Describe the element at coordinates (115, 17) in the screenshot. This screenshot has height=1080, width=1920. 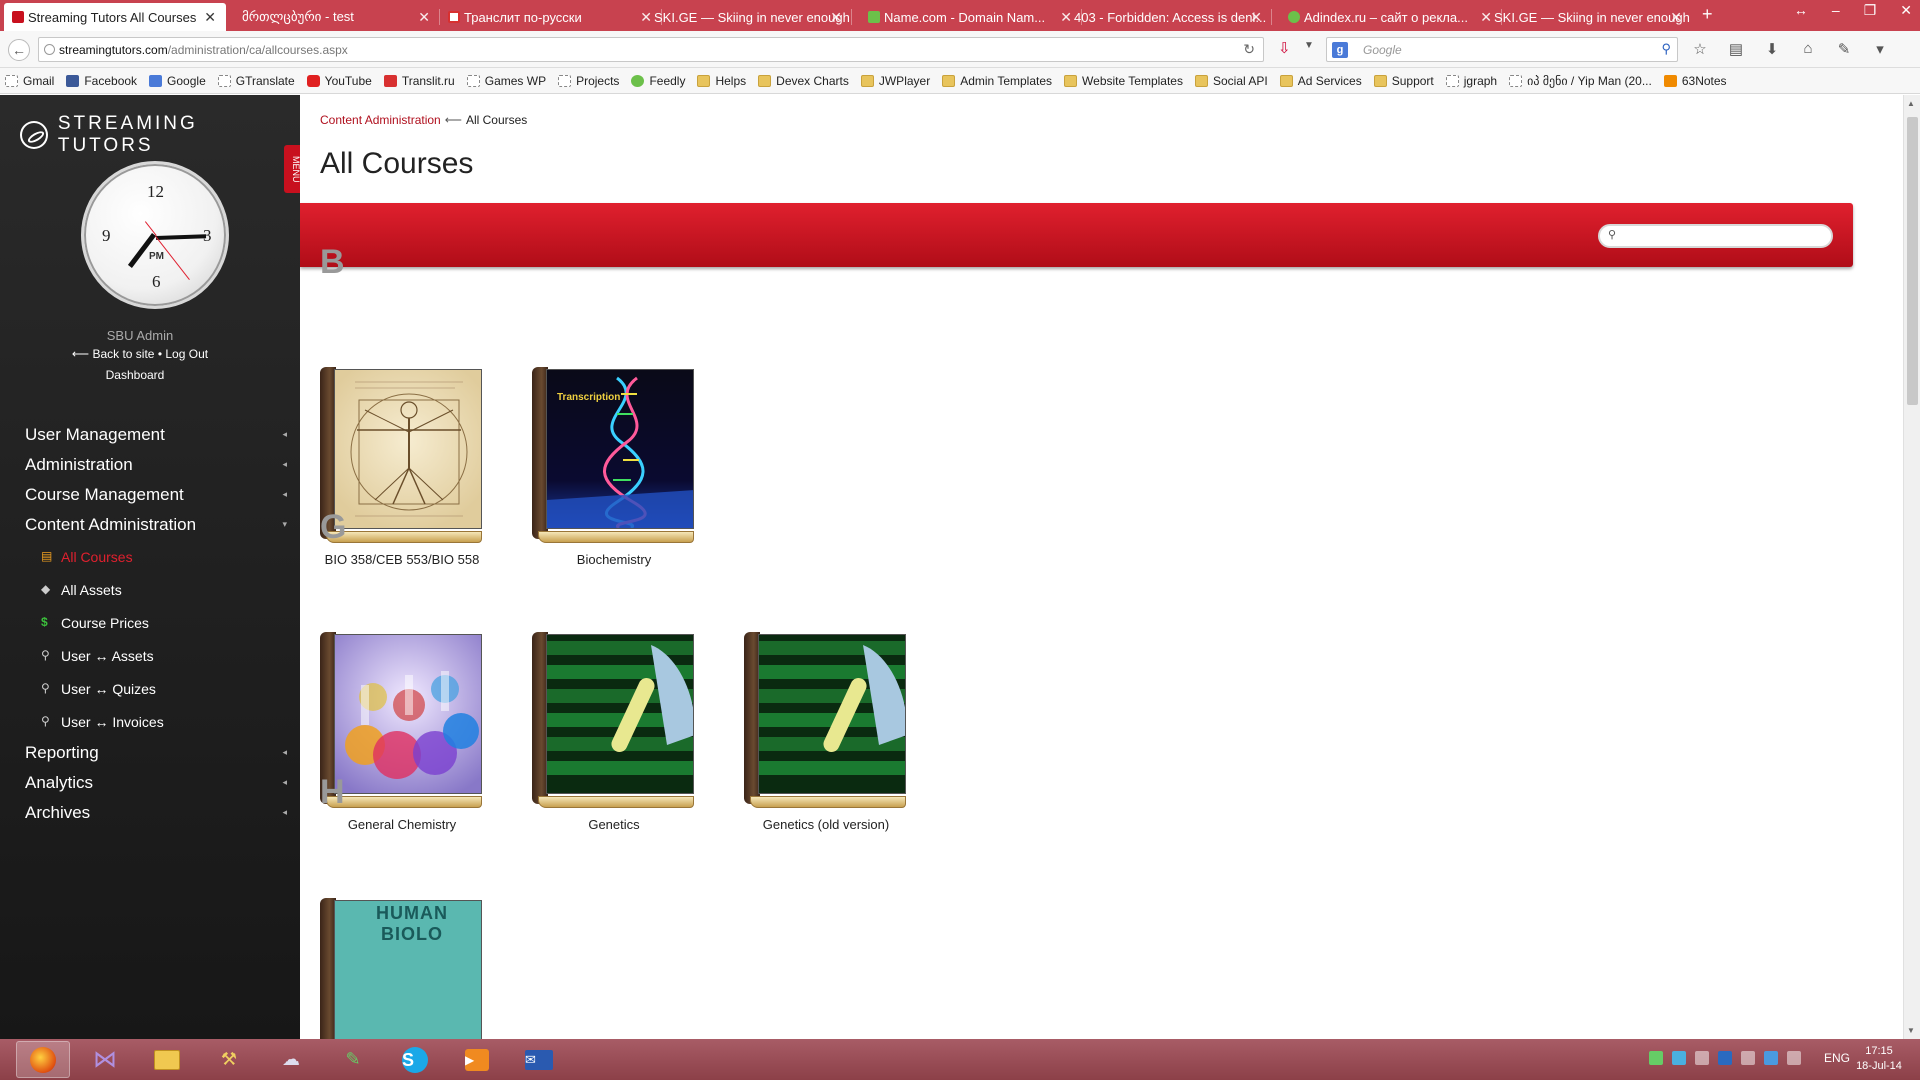
I see `browser-tab: Streaming Tutors All Courses ✕` at that location.